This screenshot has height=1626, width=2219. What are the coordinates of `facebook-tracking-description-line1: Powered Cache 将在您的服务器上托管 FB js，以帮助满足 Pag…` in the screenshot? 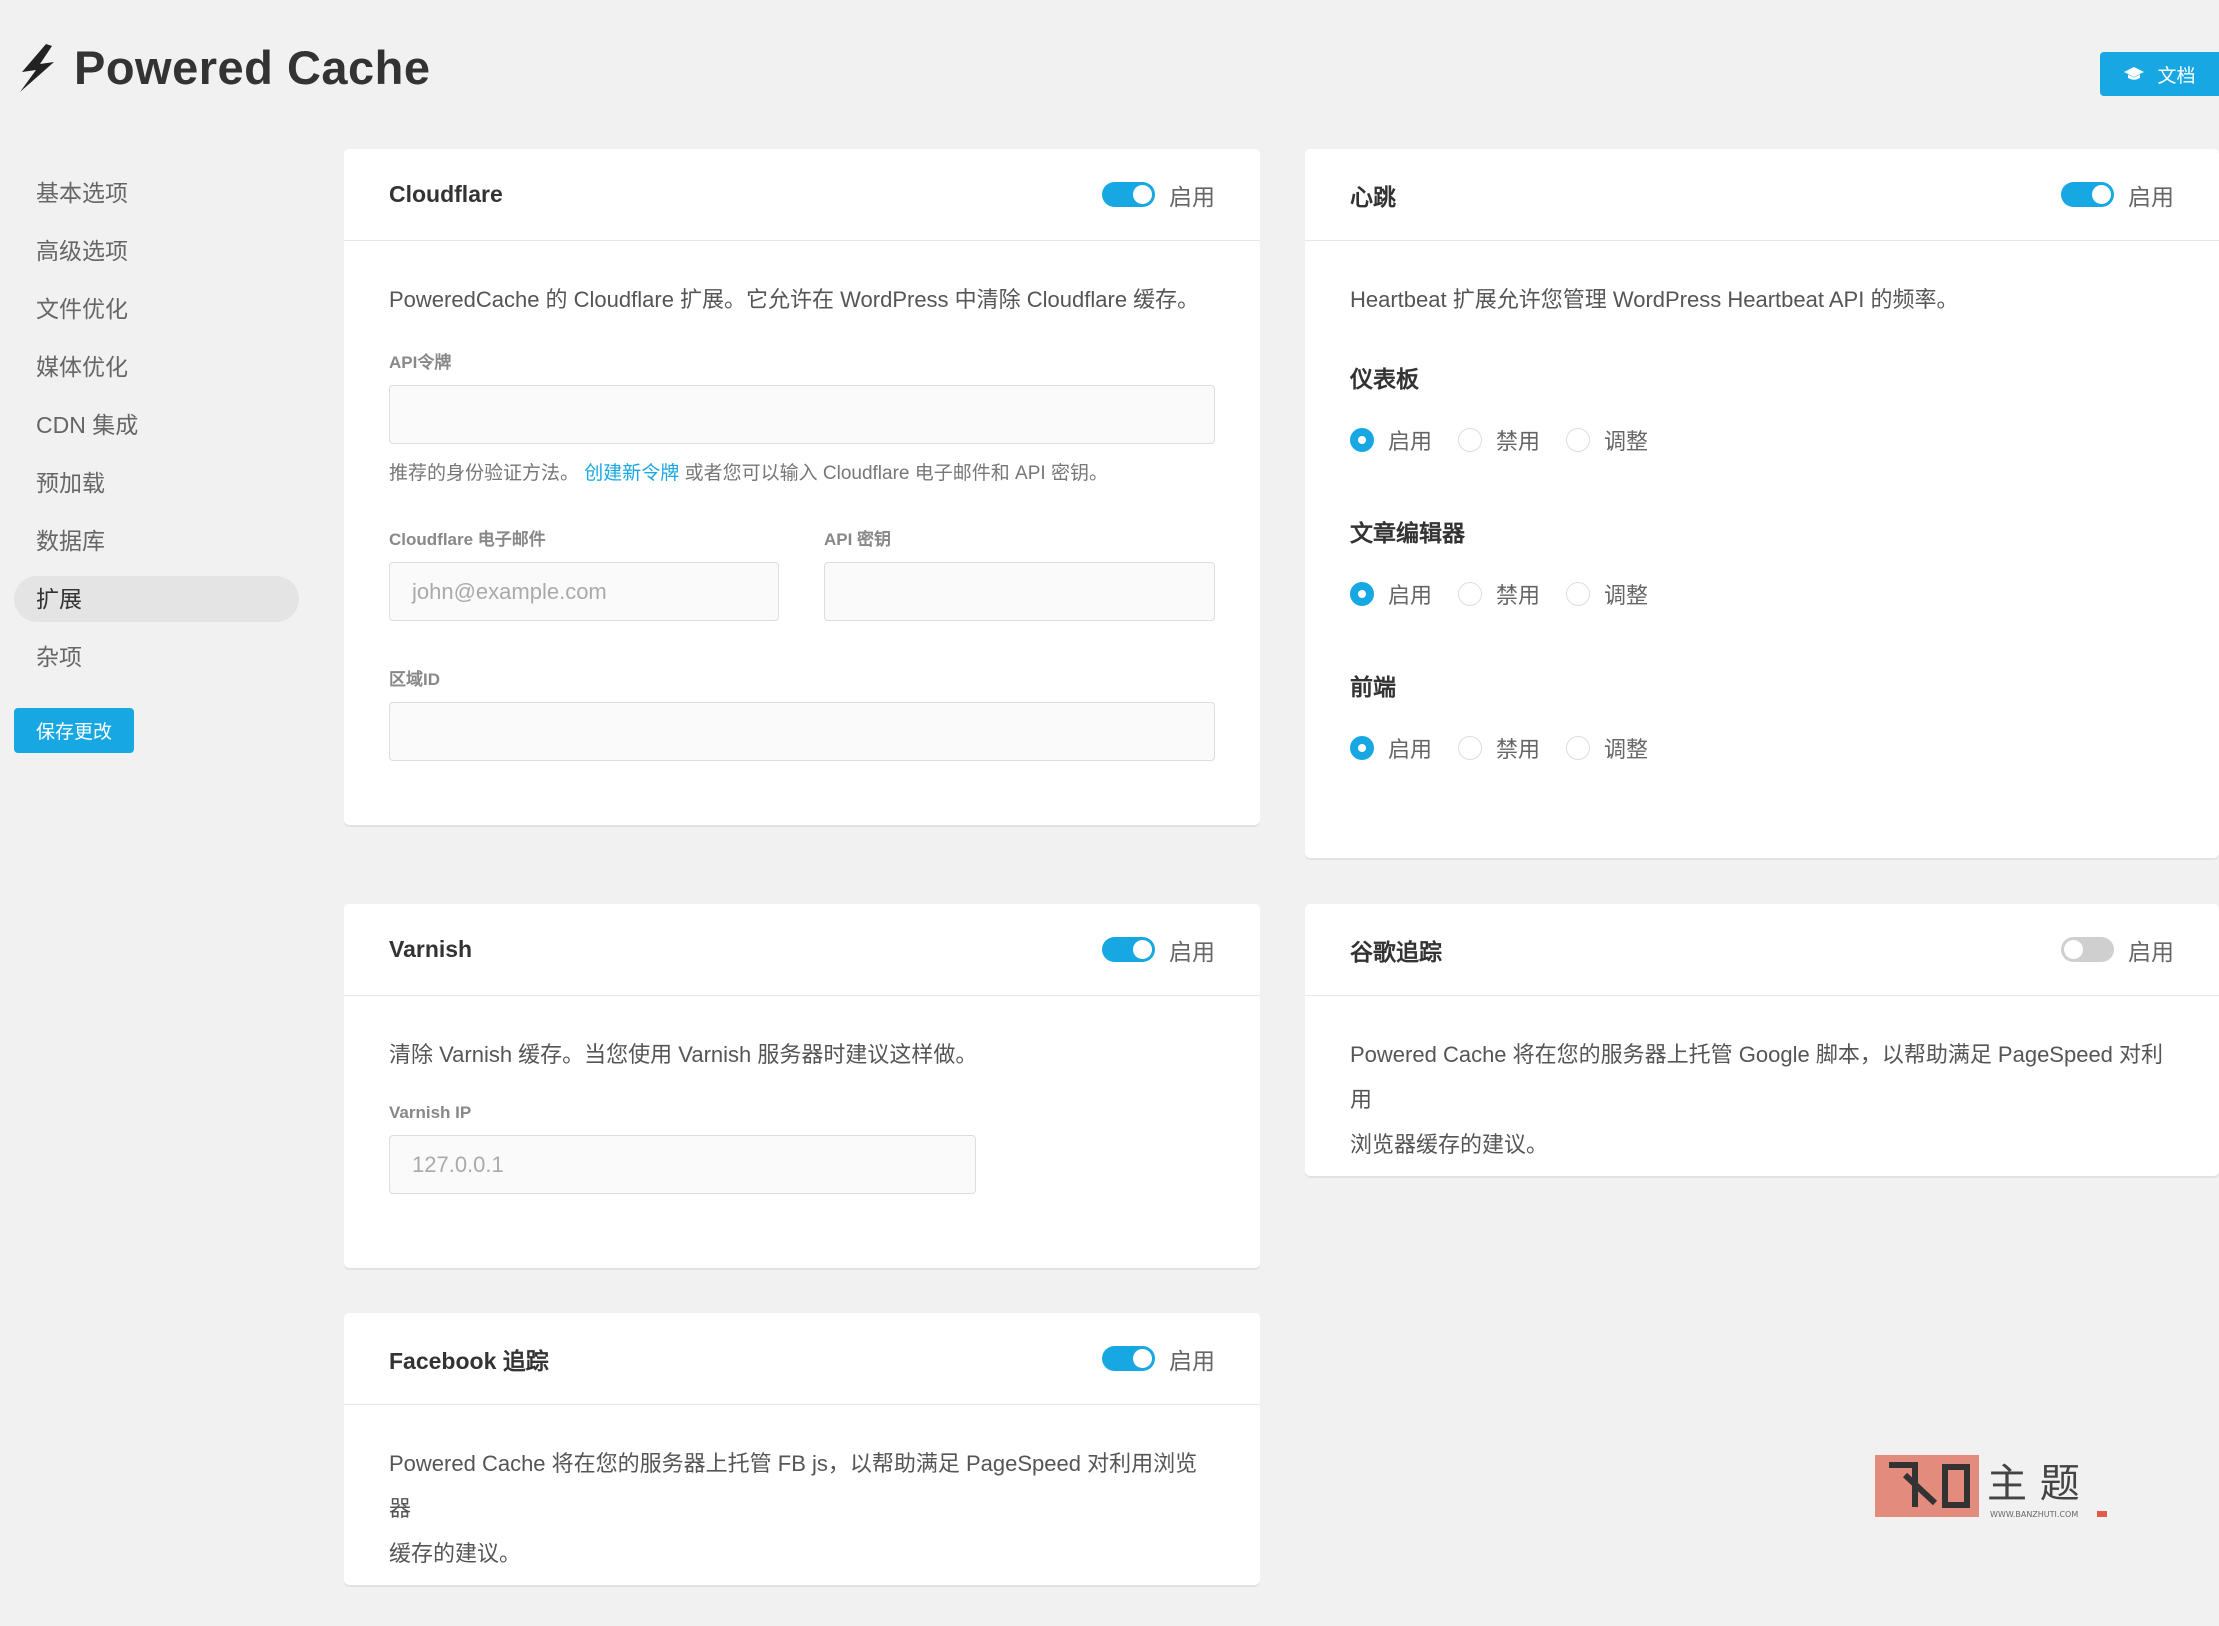 It's located at (793, 1486).